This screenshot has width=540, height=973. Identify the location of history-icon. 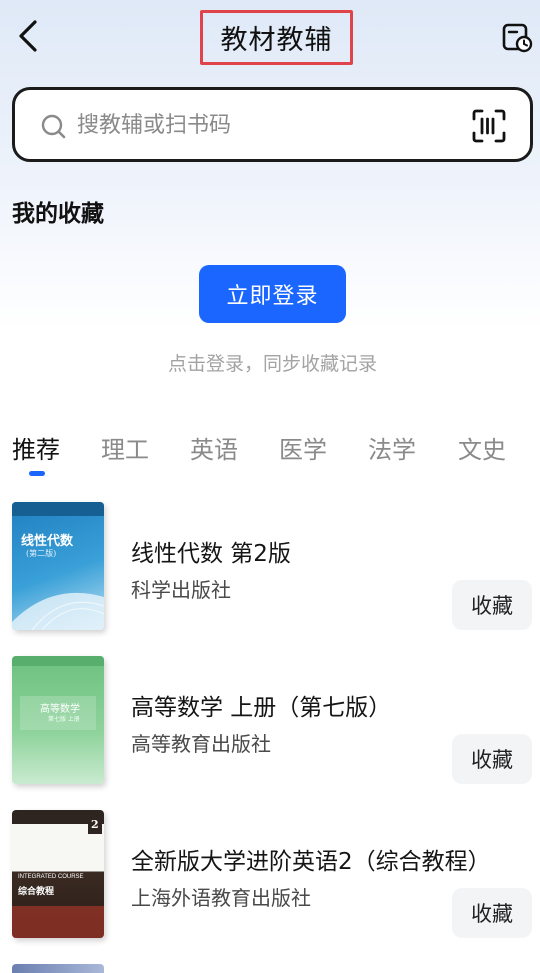
(517, 38).